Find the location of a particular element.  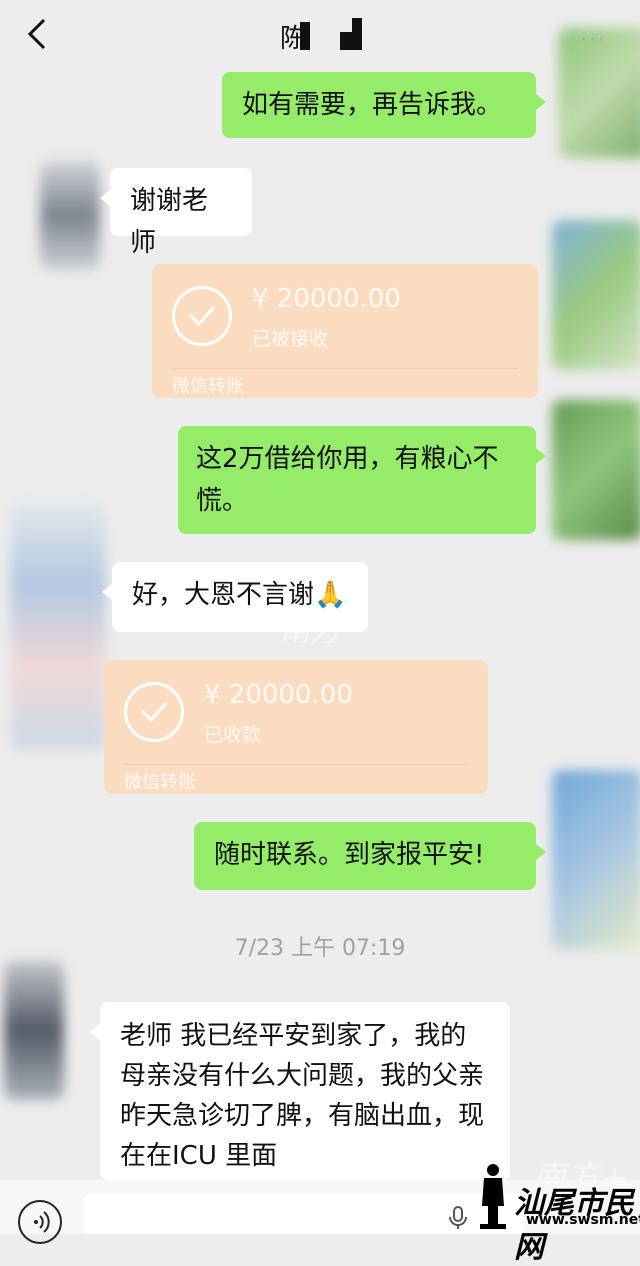

message-timestamp: 7/23 上午 07:19 is located at coordinates (320, 948).